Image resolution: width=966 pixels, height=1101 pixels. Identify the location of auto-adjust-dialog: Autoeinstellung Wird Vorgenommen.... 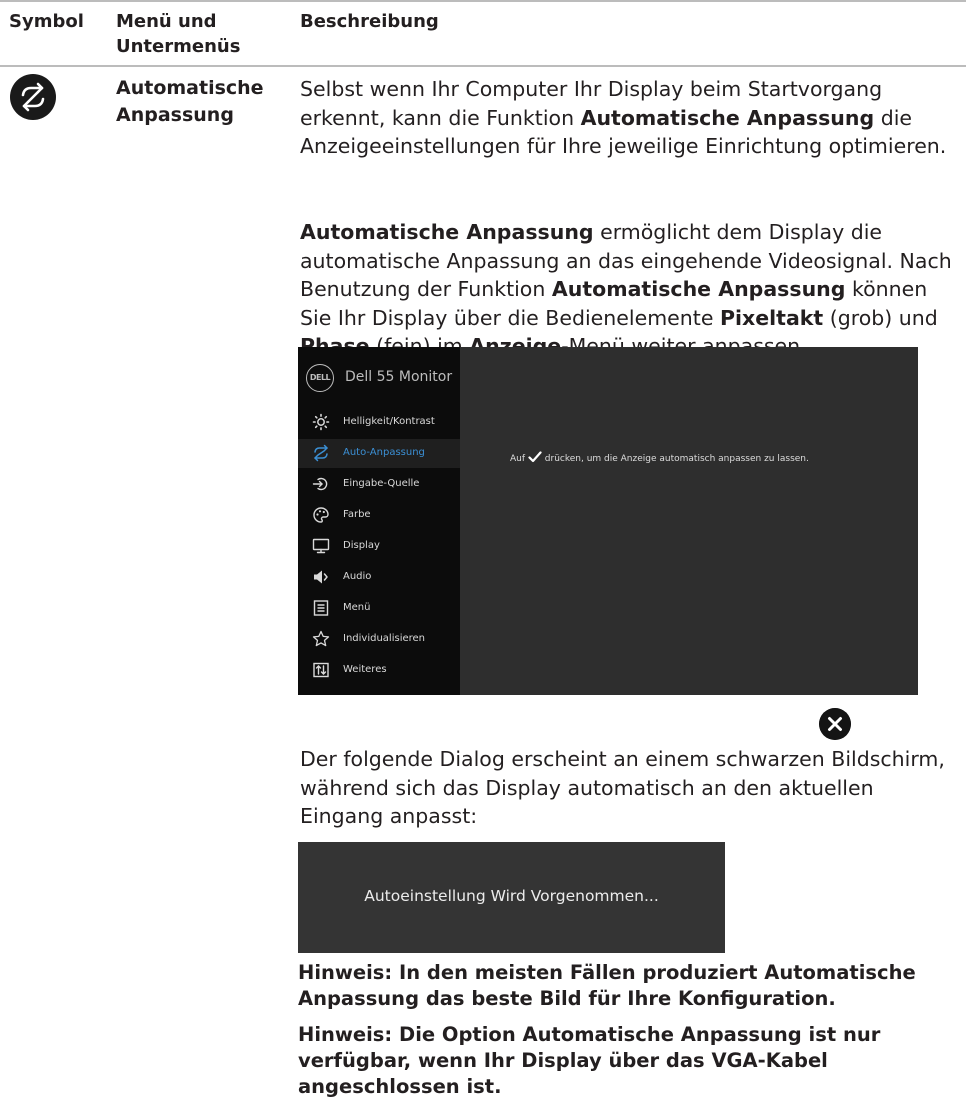
(511, 897).